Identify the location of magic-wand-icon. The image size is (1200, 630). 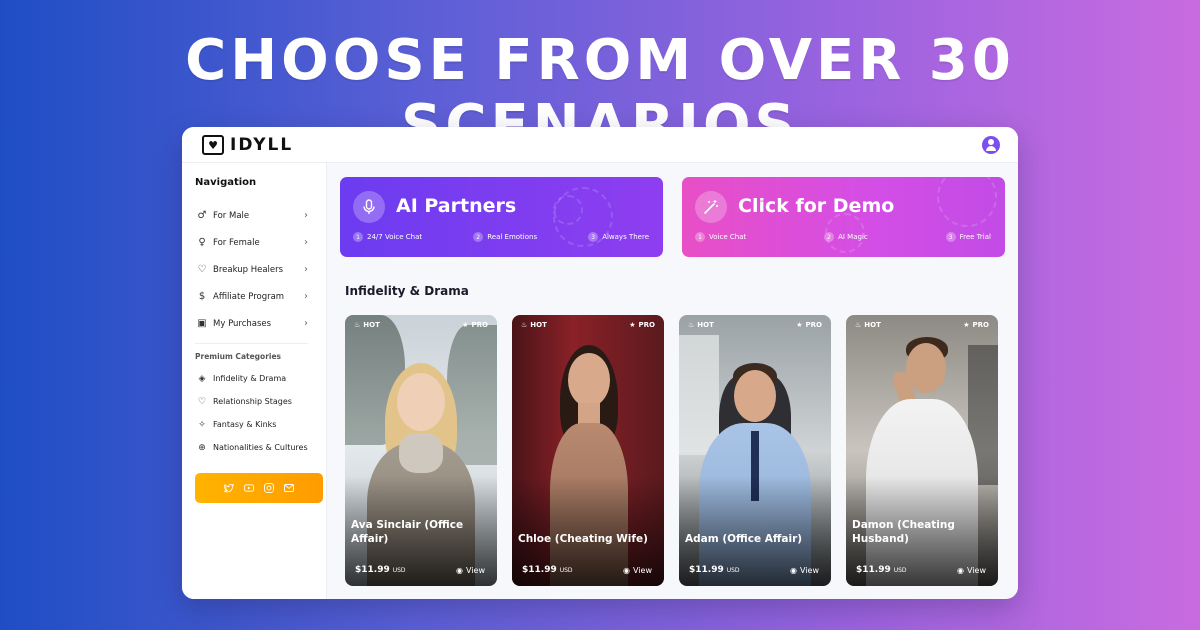
(711, 207).